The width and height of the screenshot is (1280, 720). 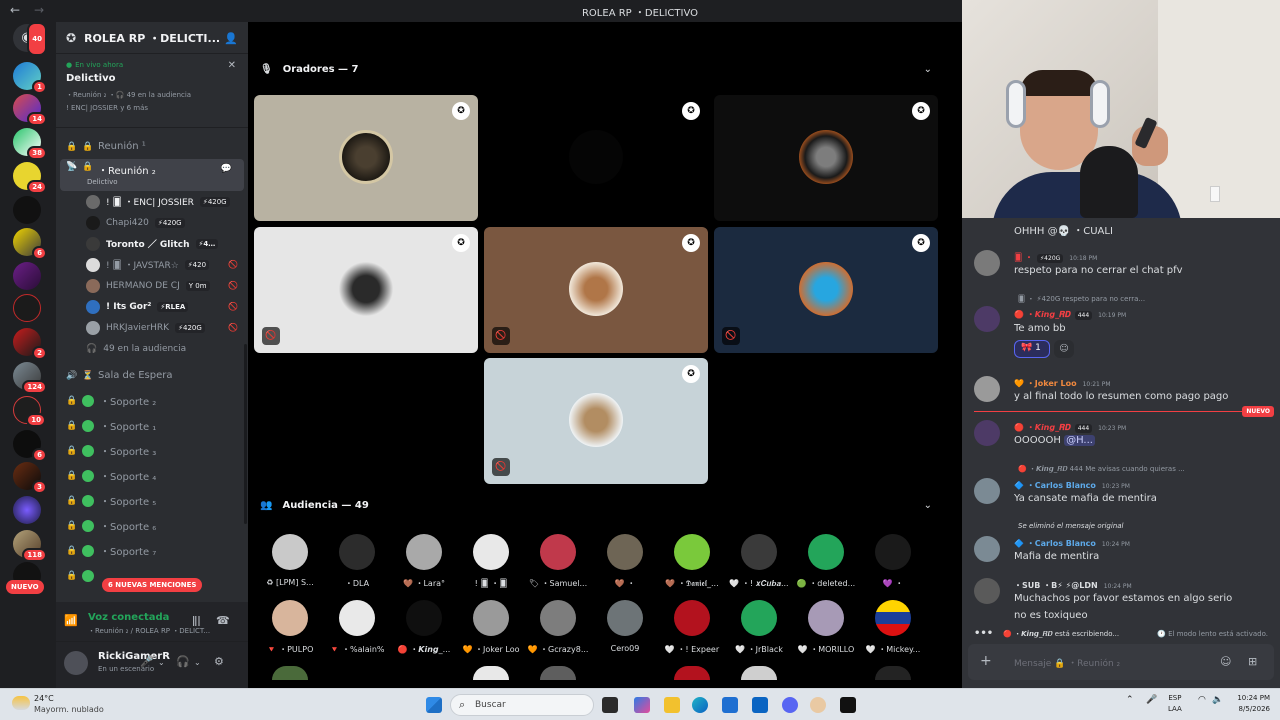 What do you see at coordinates (1064, 349) in the screenshot?
I see `add-reaction-icon: ☺` at bounding box center [1064, 349].